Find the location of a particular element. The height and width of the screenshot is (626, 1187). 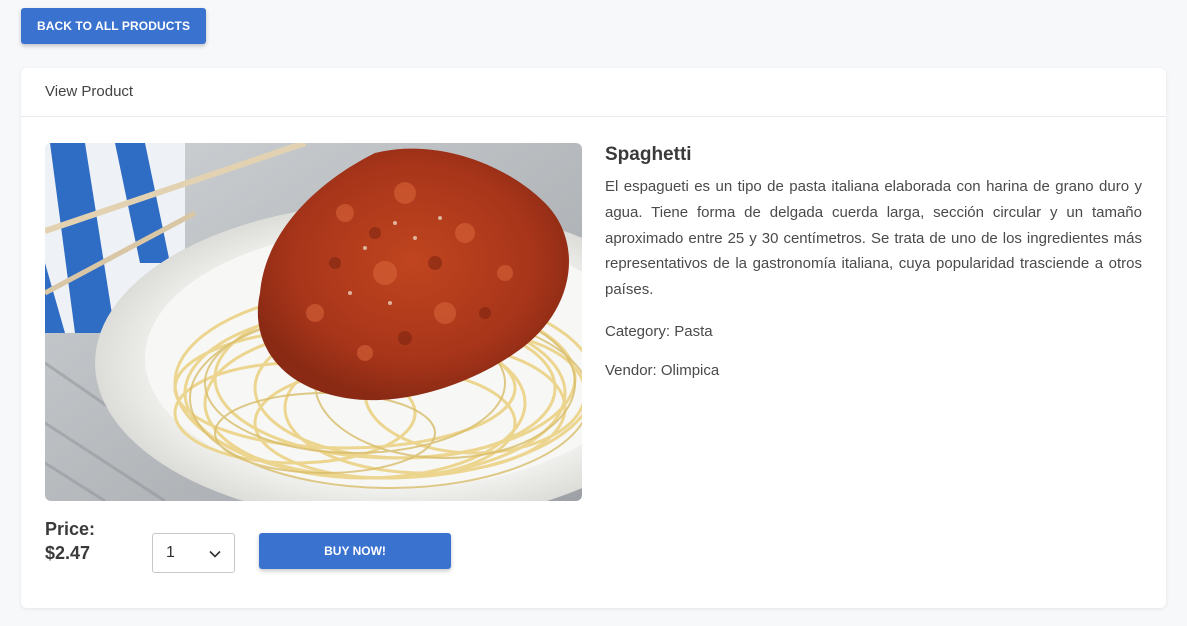

price-label: Price: is located at coordinates (70, 529).